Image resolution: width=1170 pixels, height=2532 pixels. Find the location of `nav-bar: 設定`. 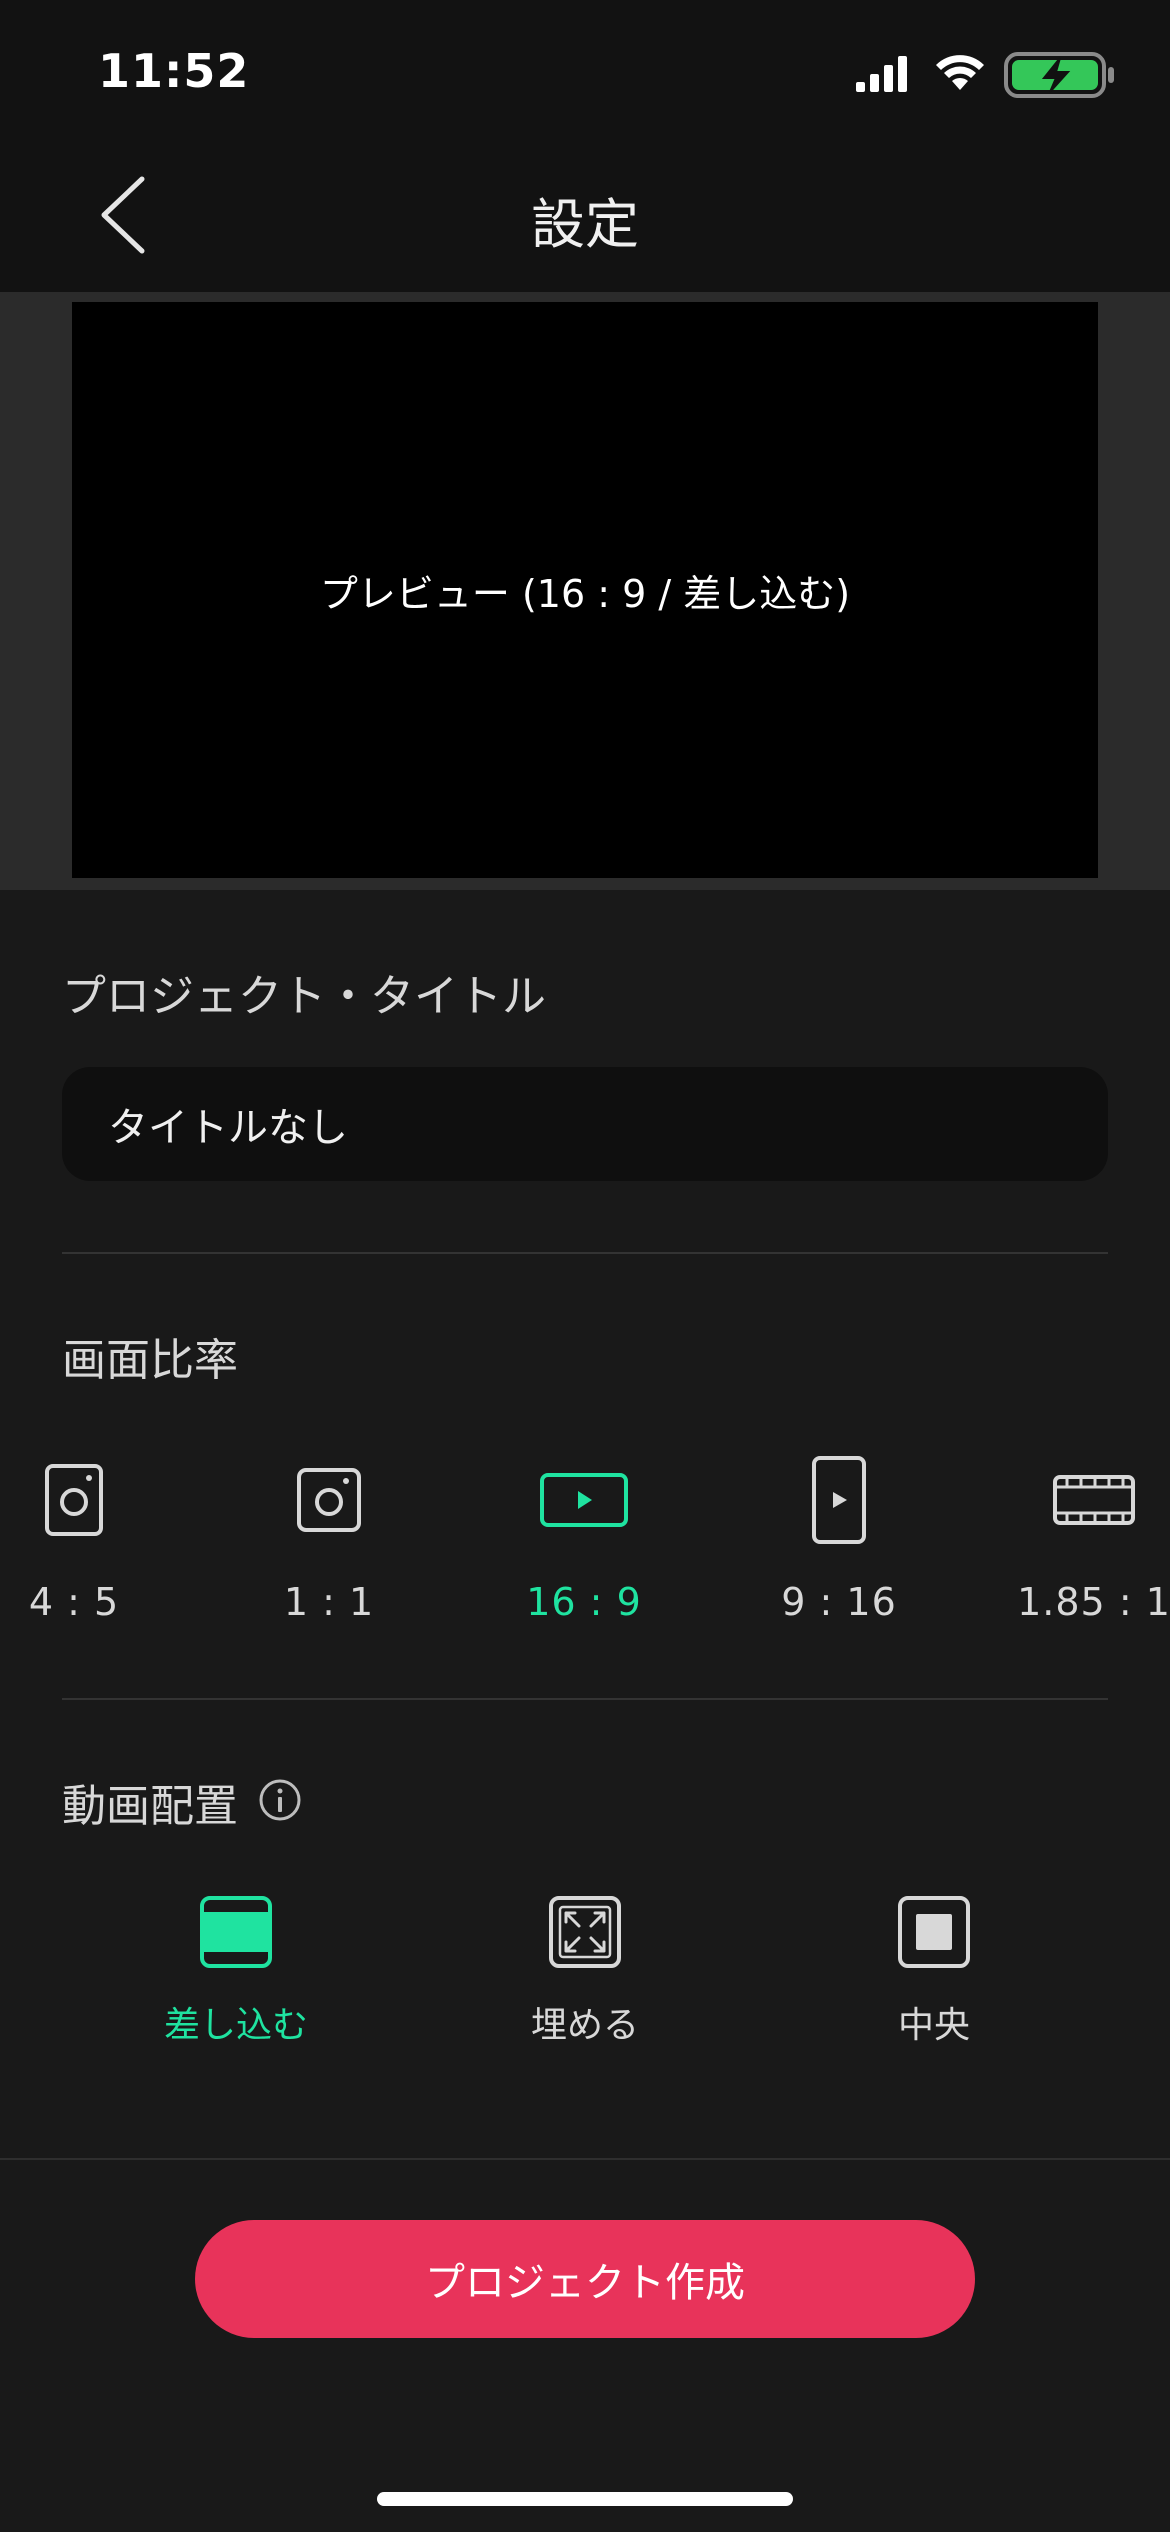

nav-bar: 設定 is located at coordinates (585, 216).